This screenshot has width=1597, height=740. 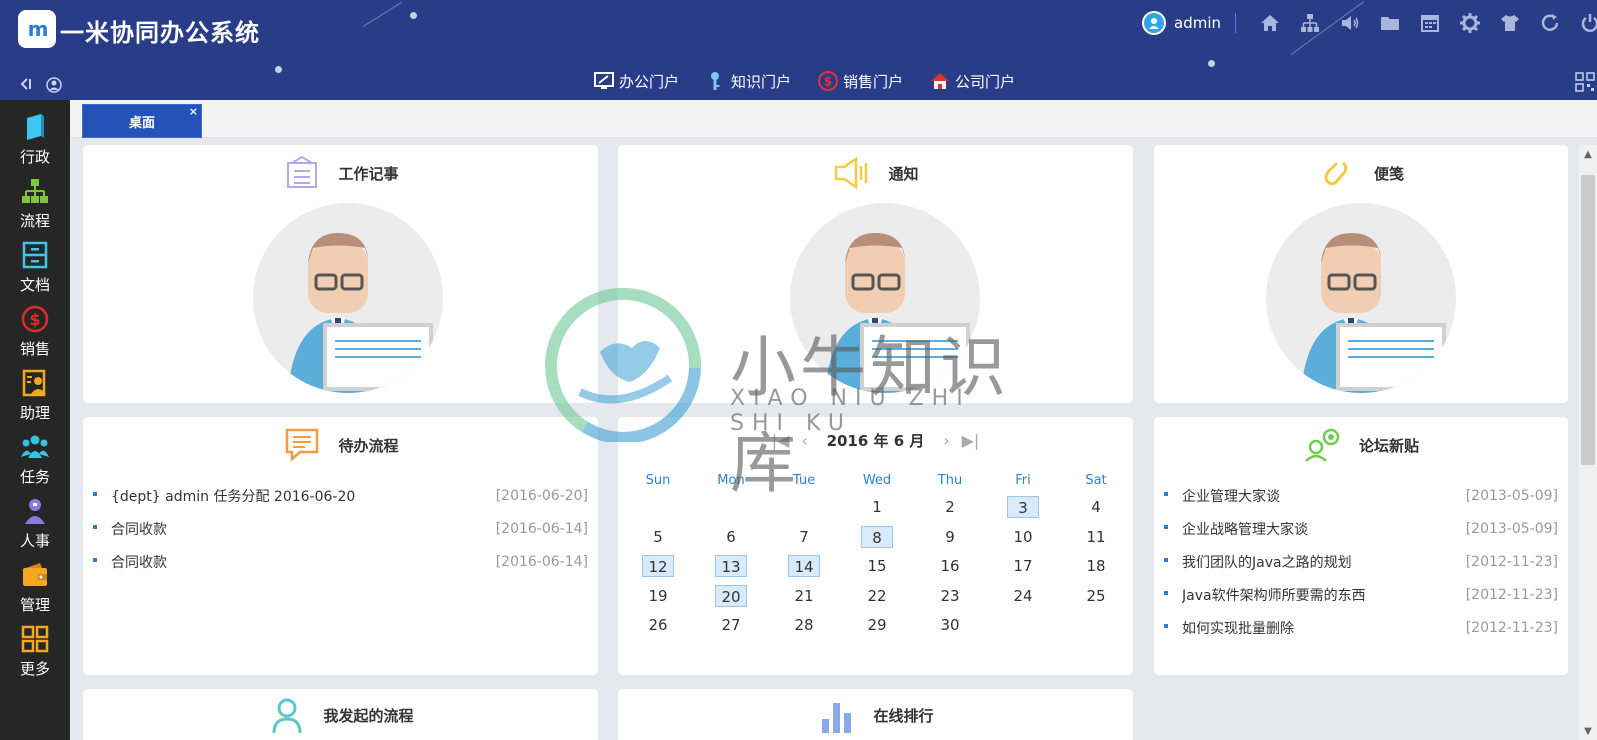 What do you see at coordinates (985, 81) in the screenshot?
I see `portal-label: 公司门户` at bounding box center [985, 81].